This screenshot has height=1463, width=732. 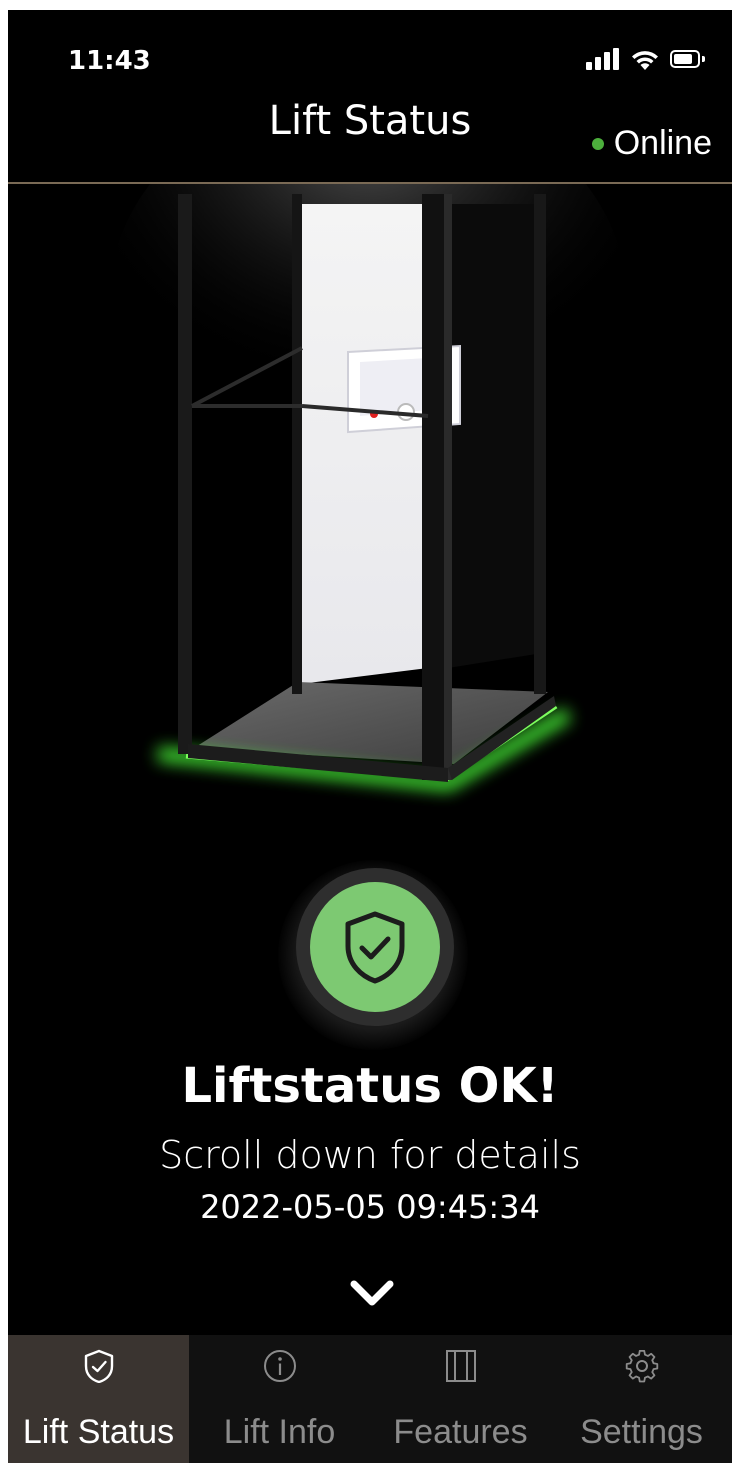 I want to click on tab-lift-info: Lift Info, so click(x=279, y=1399).